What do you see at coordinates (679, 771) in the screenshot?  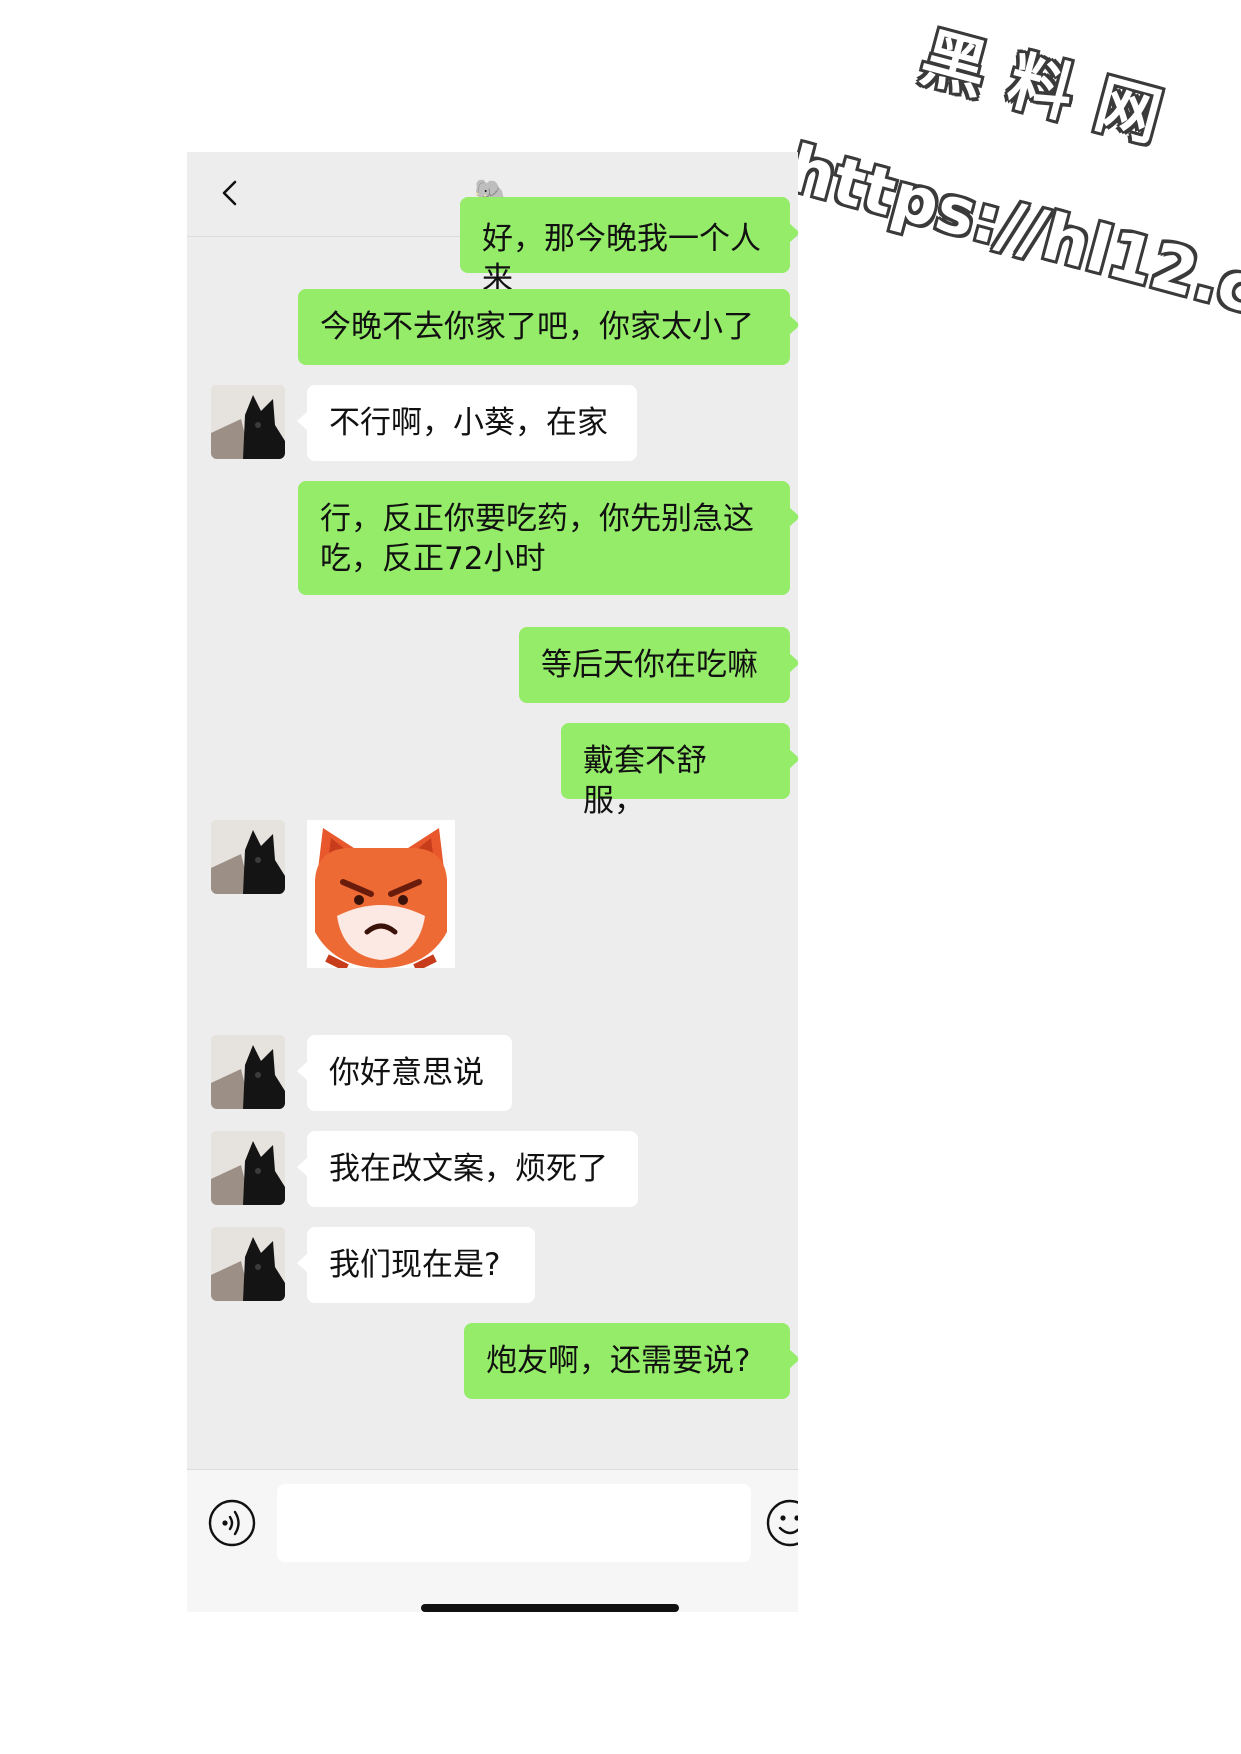 I see `outgoing-message-bubble: 戴套不舒服，` at bounding box center [679, 771].